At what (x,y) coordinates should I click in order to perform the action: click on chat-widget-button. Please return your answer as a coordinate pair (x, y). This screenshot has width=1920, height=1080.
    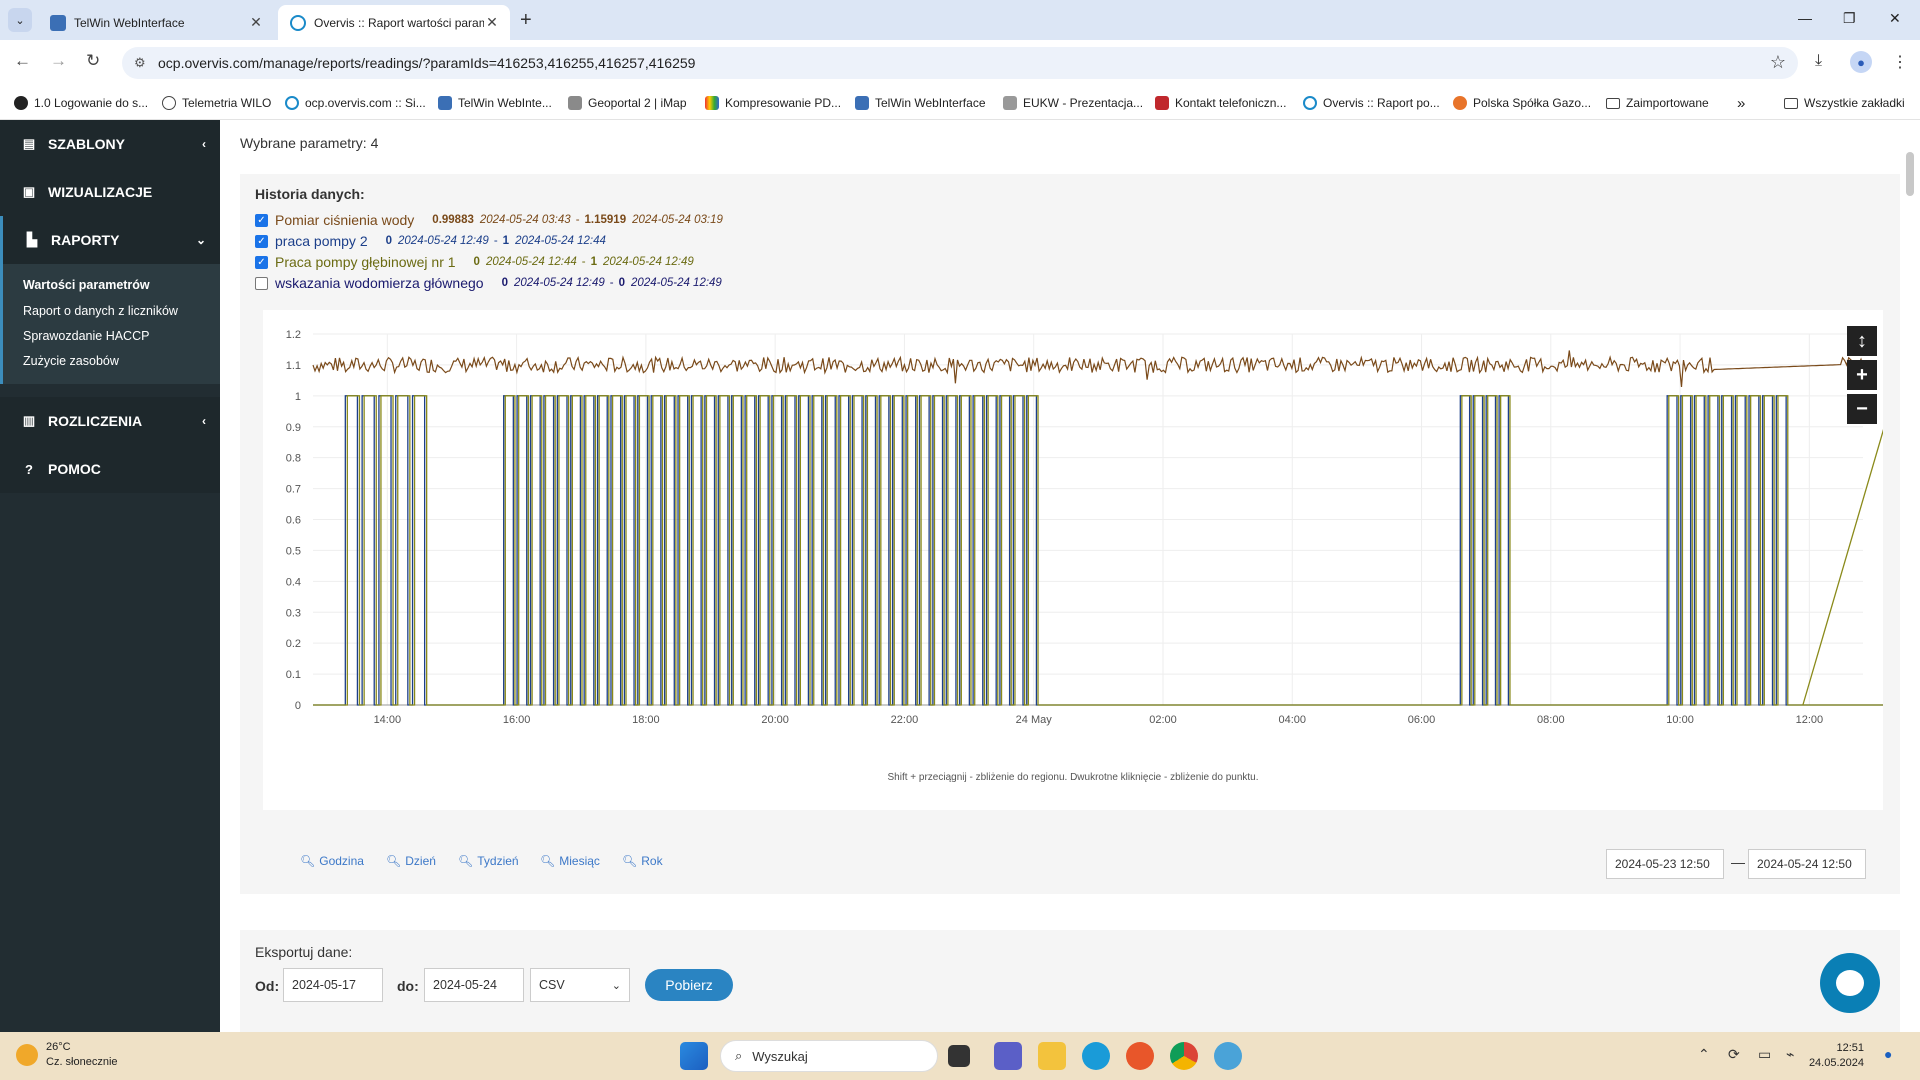
    Looking at the image, I should click on (1850, 983).